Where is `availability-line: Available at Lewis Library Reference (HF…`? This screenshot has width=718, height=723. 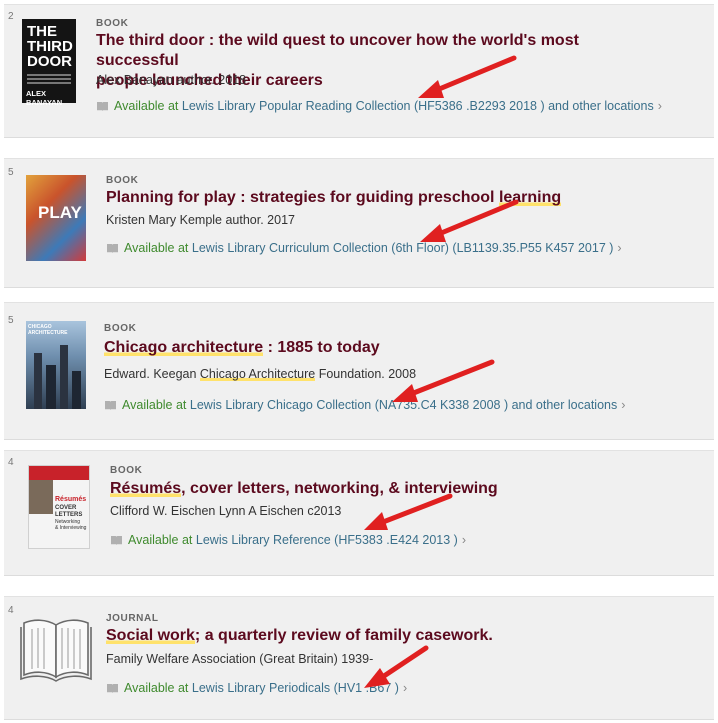 availability-line: Available at Lewis Library Reference (HF… is located at coordinates (288, 541).